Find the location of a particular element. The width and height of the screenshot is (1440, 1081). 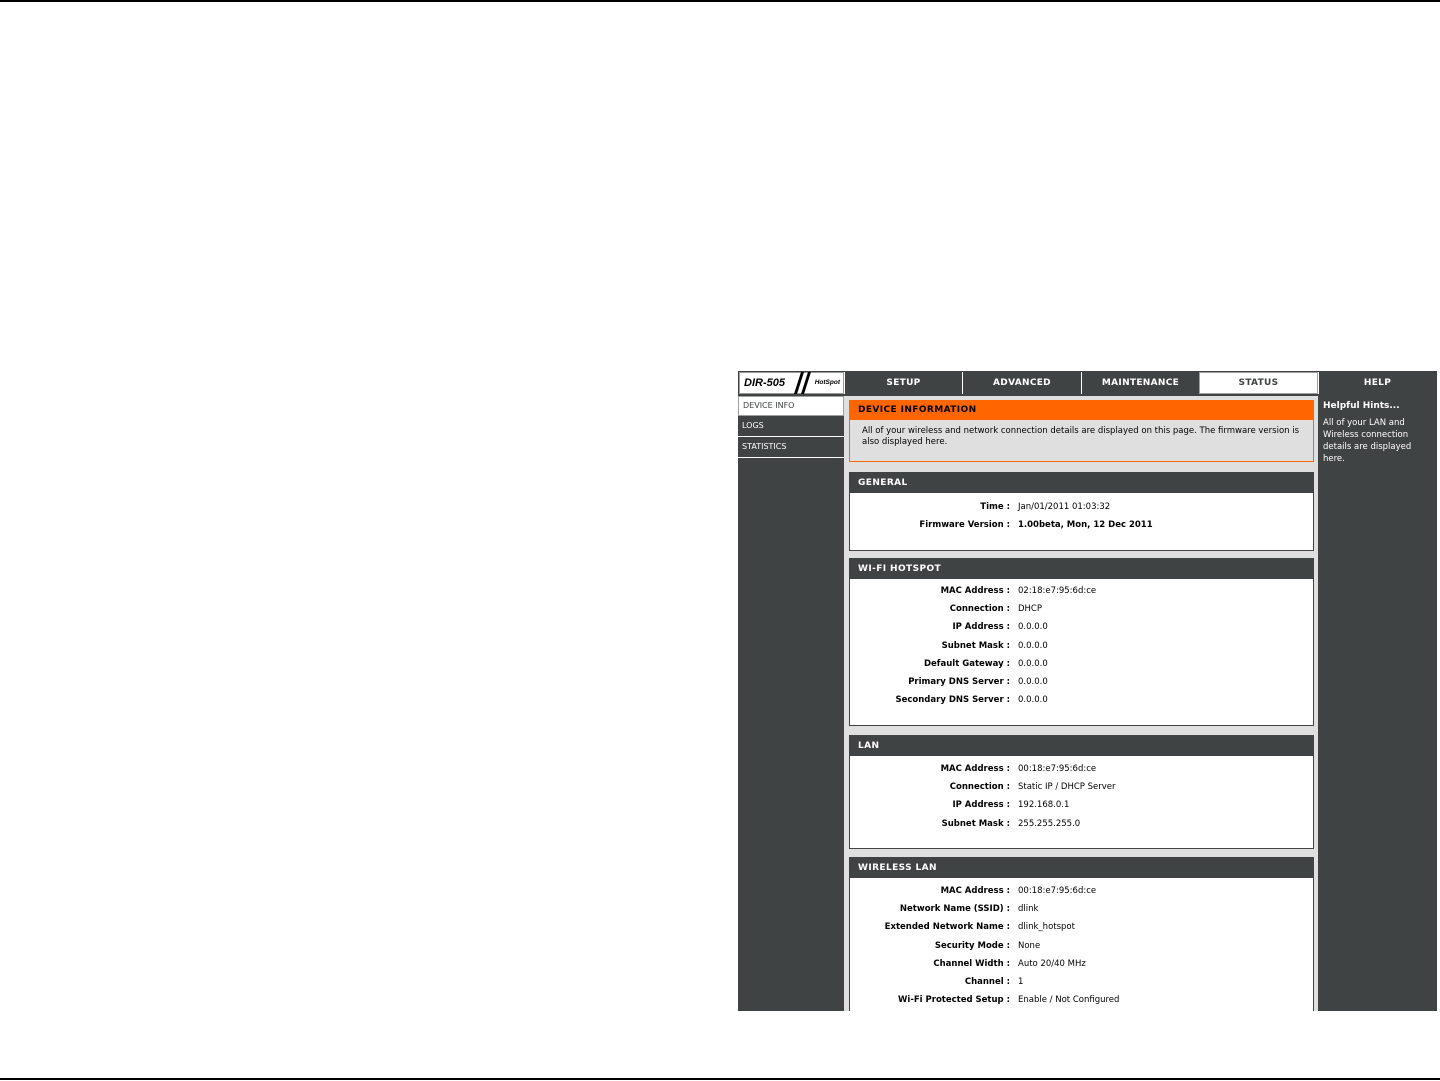

info-row: IP Address : 0.0.0.0 is located at coordinates (1081, 627).